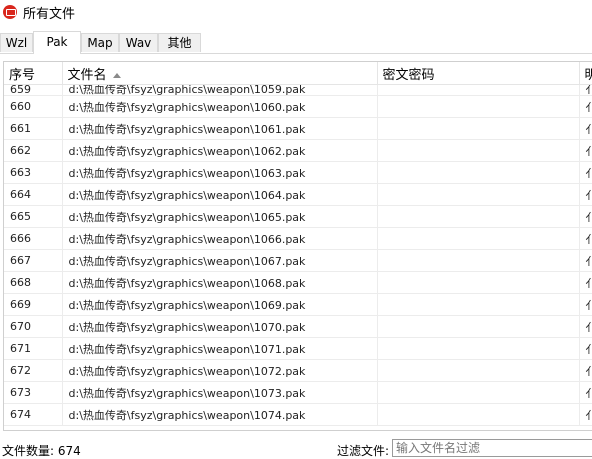 This screenshot has height=459, width=592. Describe the element at coordinates (220, 194) in the screenshot. I see `row-filename-cell: d:\热血传奇\fsyz\graphics\weapon\1064.pak` at that location.